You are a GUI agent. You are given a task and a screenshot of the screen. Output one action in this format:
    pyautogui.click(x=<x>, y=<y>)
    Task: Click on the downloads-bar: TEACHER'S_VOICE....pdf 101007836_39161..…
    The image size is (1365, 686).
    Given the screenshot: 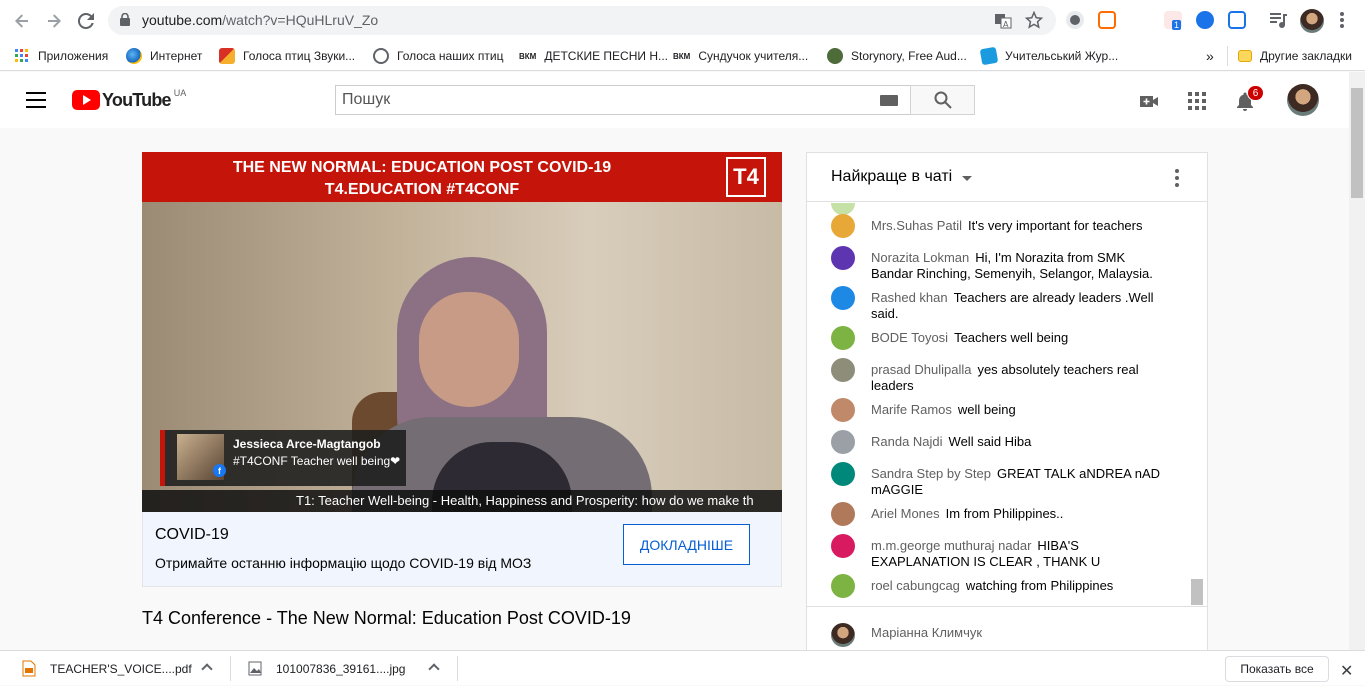 What is the action you would take?
    pyautogui.click(x=682, y=667)
    